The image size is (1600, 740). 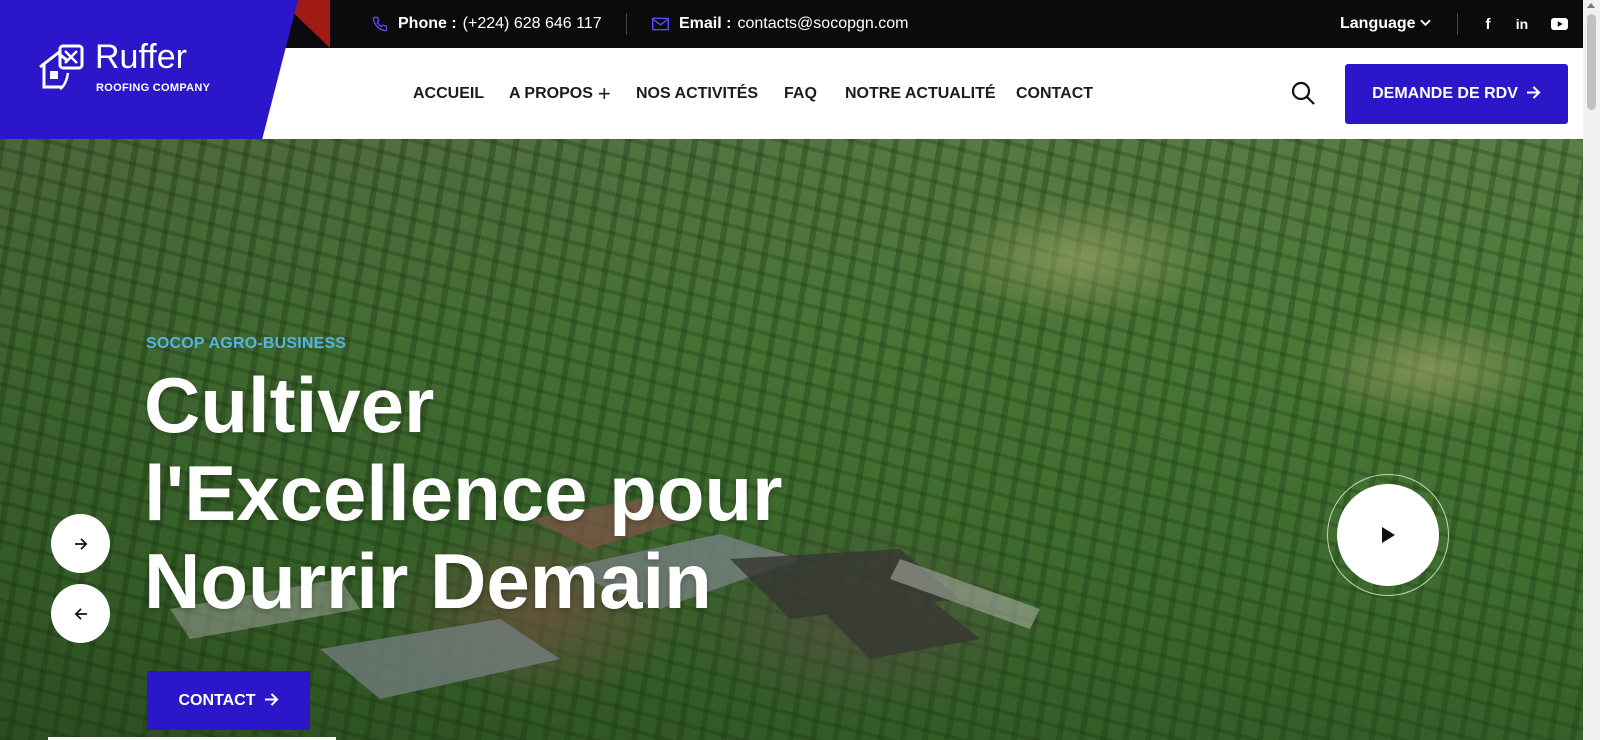 I want to click on hero-contact-button: CONTACT, so click(x=228, y=700).